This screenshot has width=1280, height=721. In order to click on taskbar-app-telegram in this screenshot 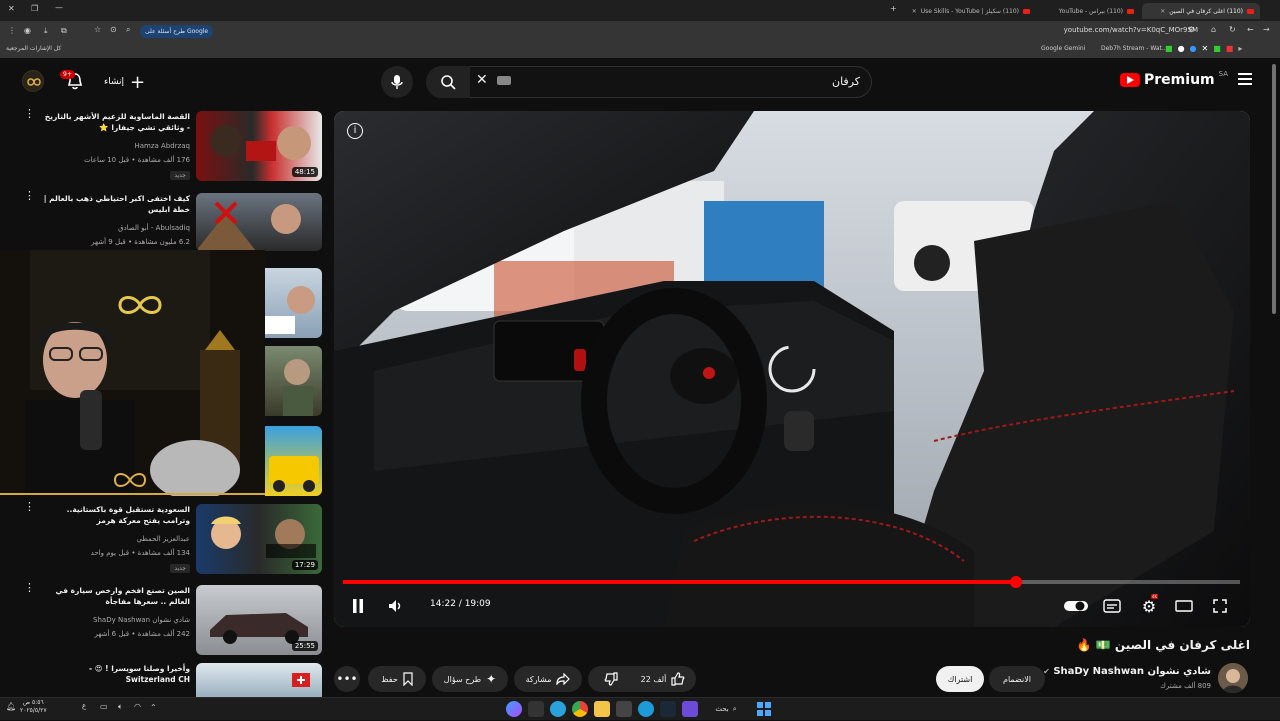, I will do `click(558, 709)`.